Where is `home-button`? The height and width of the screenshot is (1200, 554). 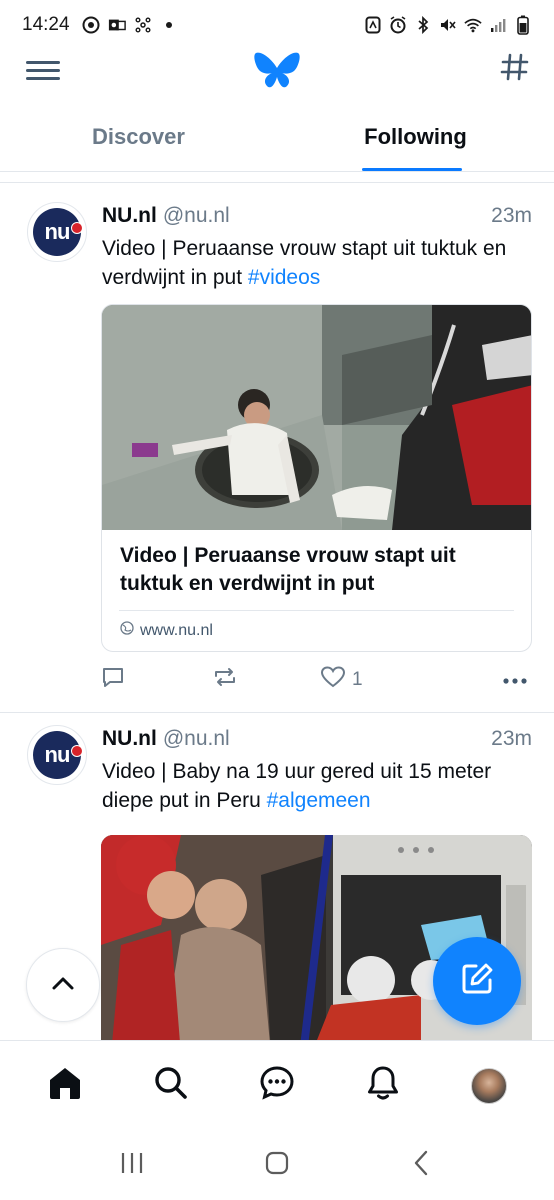 home-button is located at coordinates (277, 1165).